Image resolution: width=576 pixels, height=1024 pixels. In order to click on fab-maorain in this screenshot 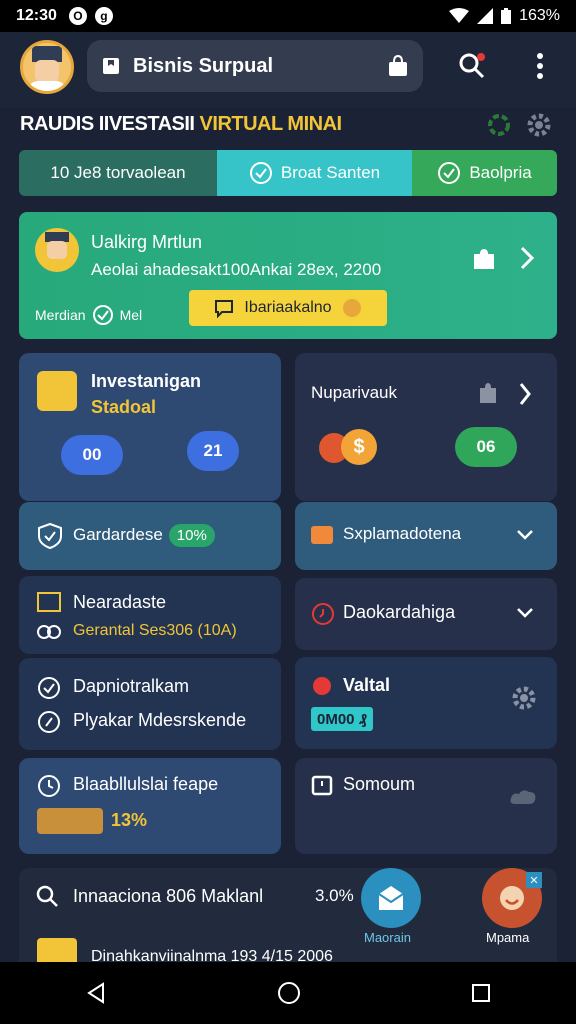, I will do `click(391, 898)`.